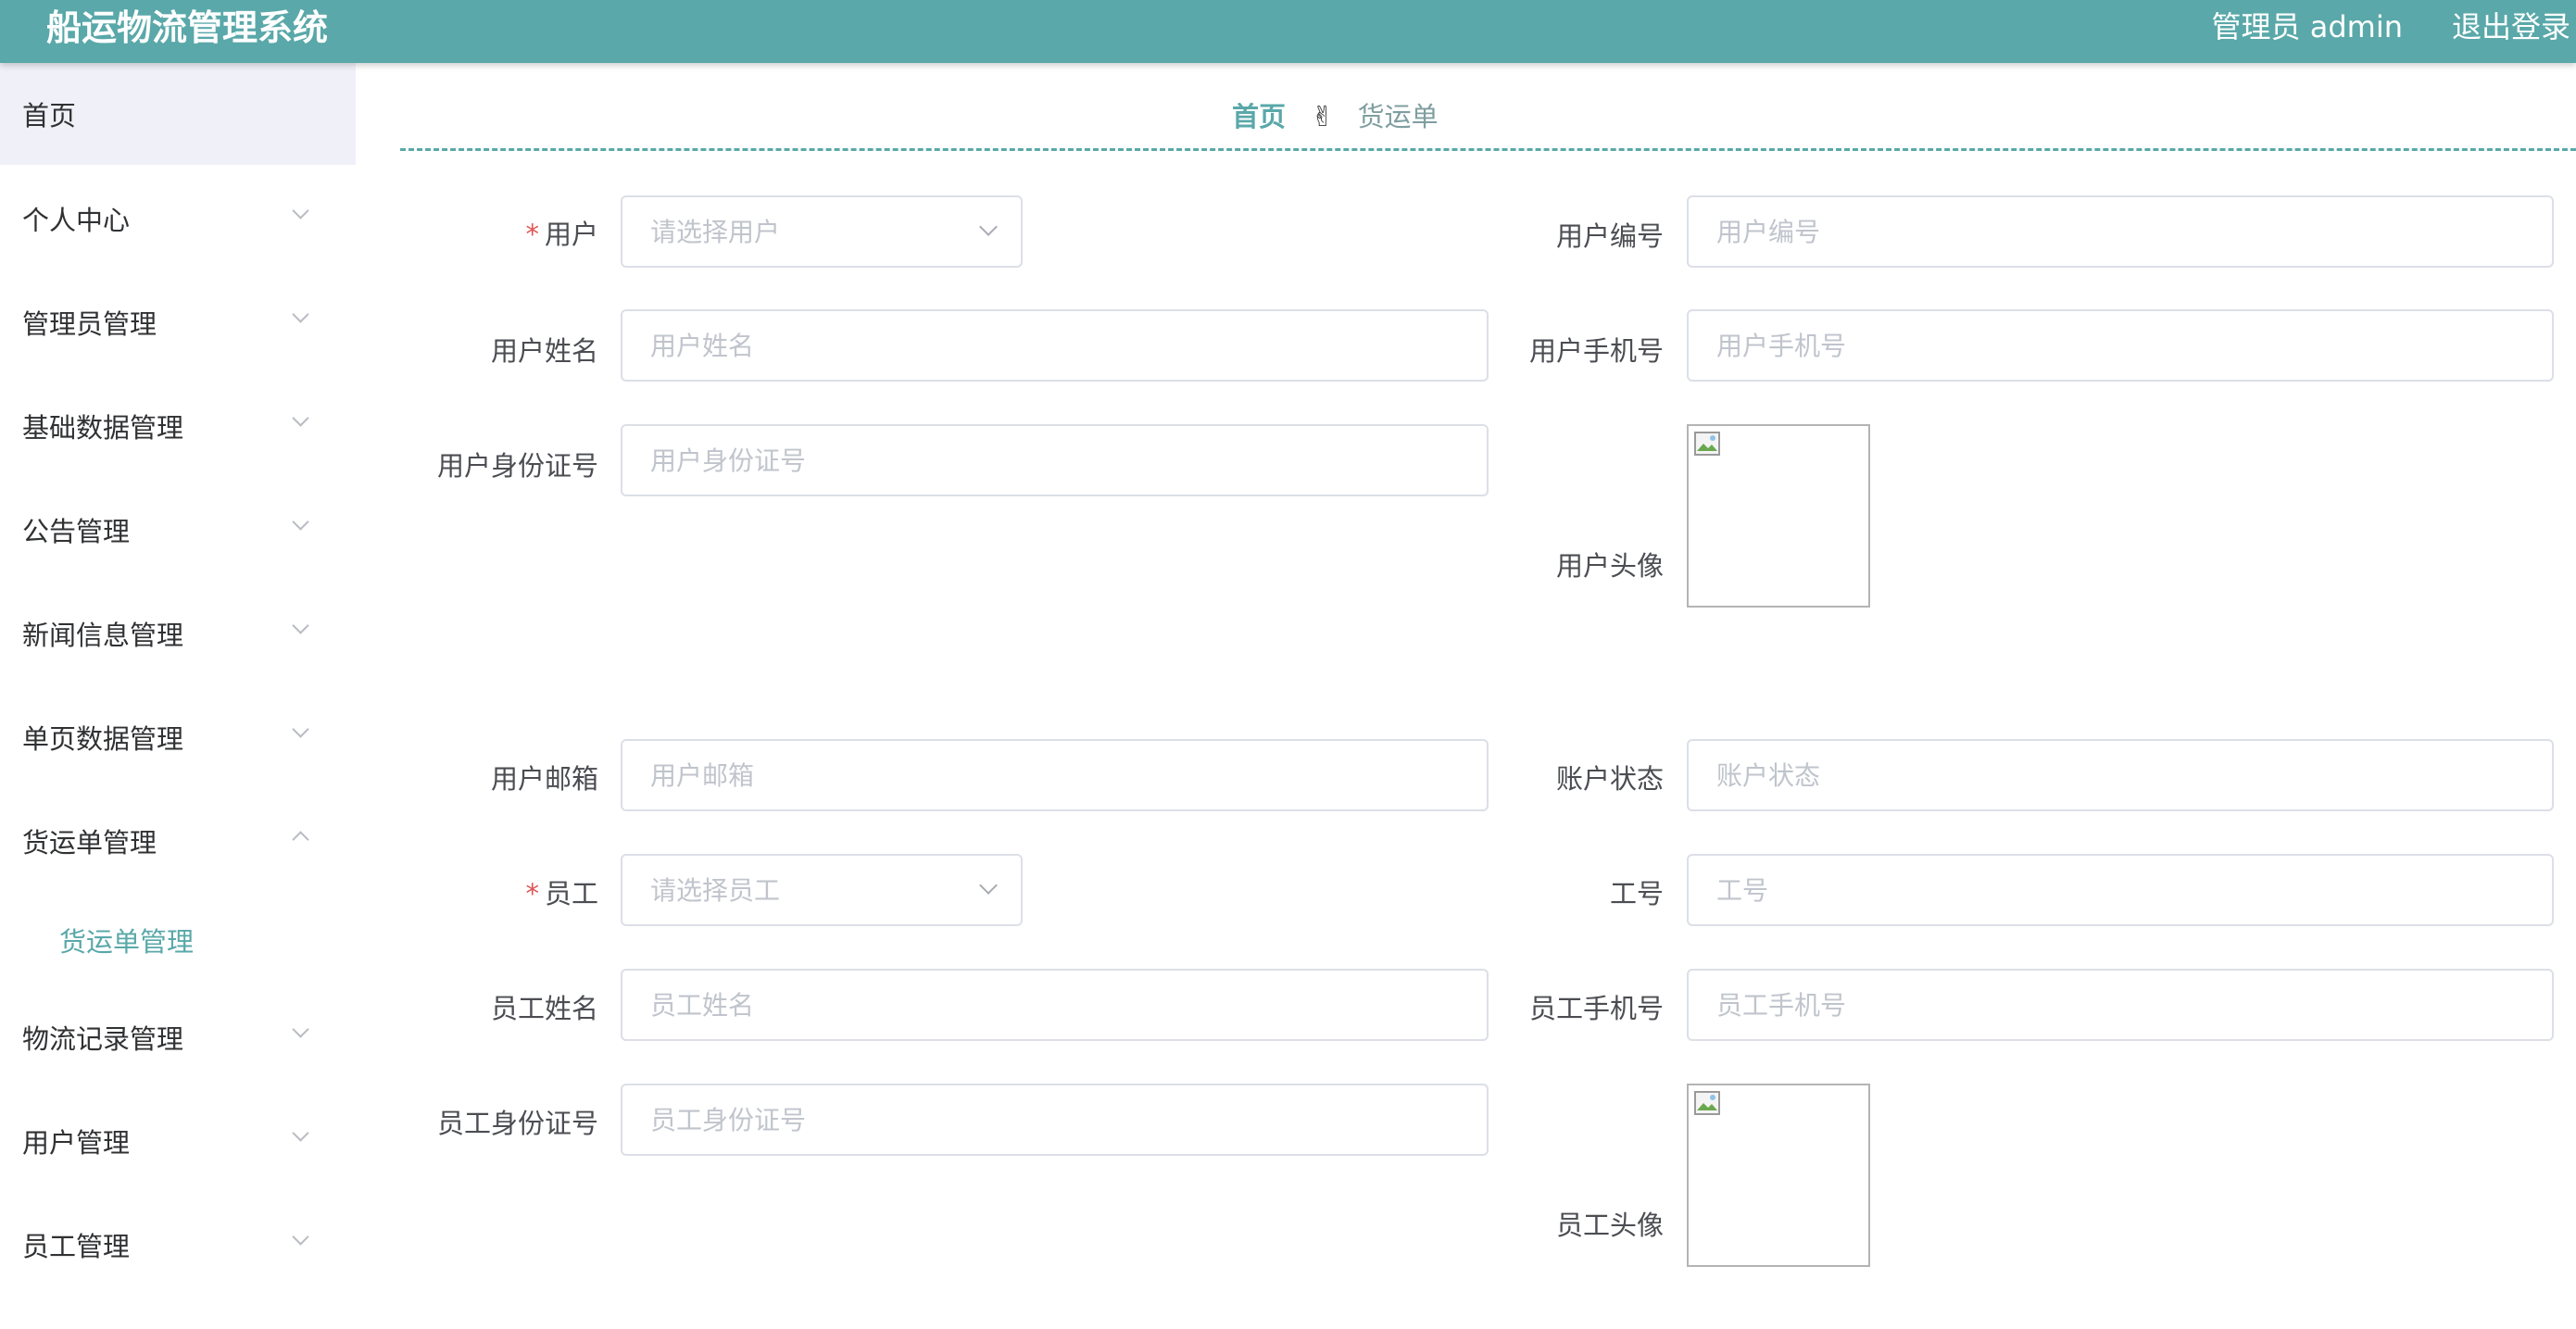 This screenshot has width=2576, height=1329. I want to click on staff-phone-label: 员工手机号, so click(1596, 1008).